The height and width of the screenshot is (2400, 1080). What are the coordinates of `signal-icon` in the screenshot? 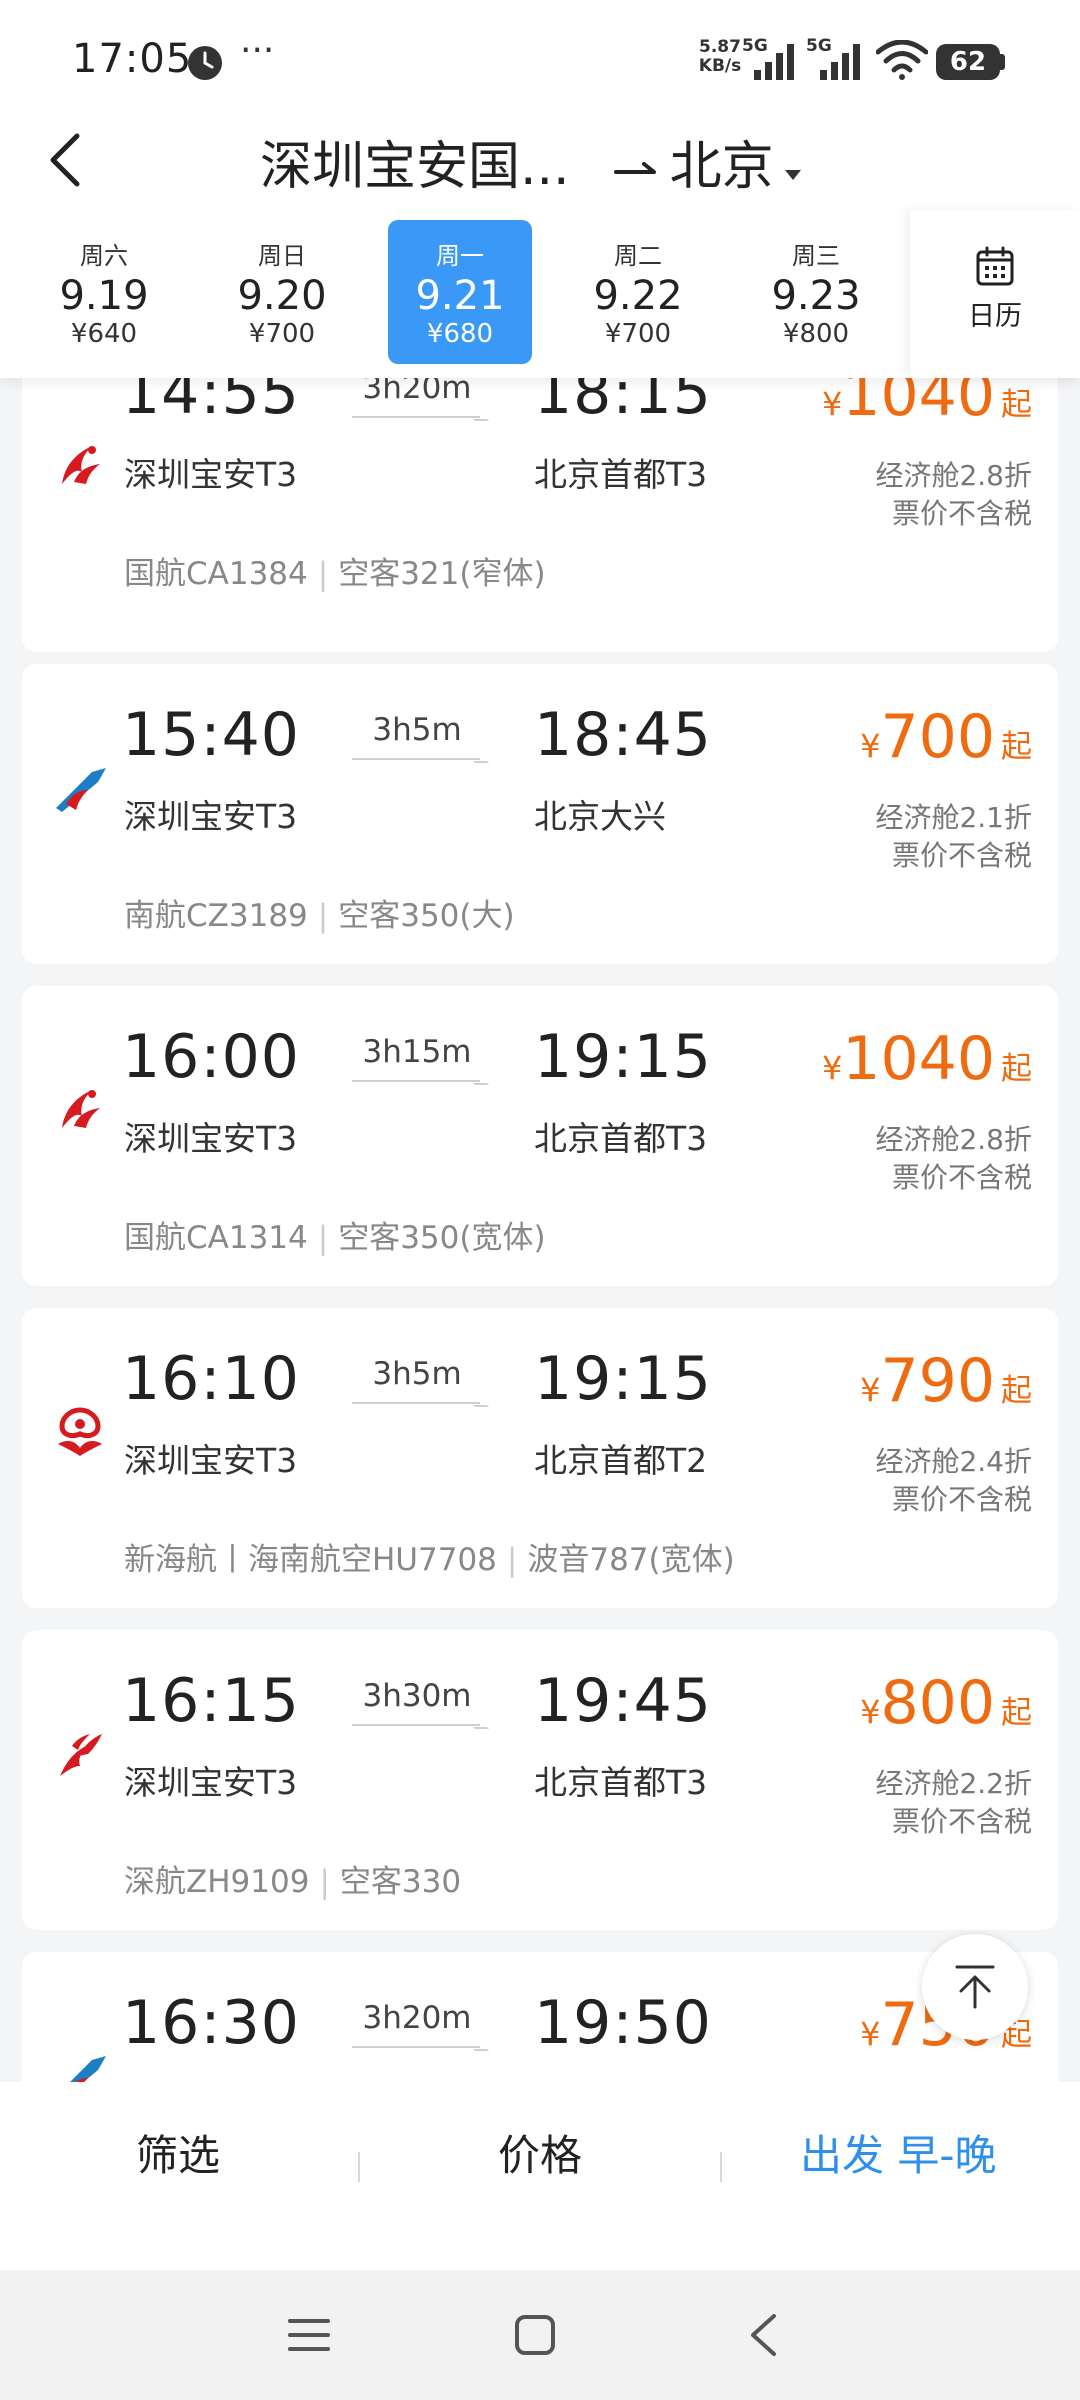 It's located at (774, 62).